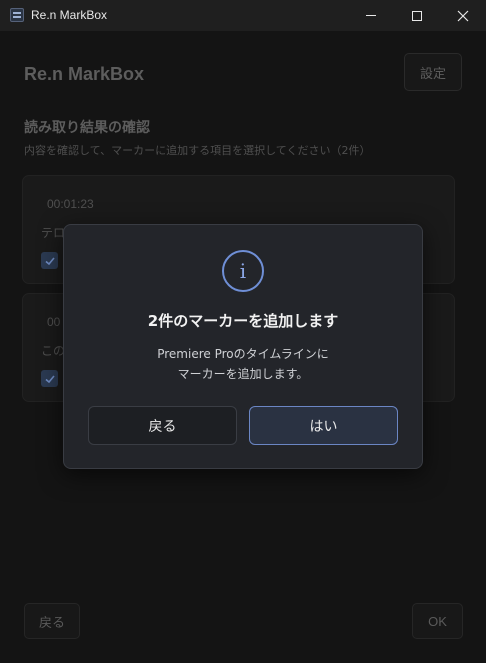 This screenshot has height=663, width=486. Describe the element at coordinates (243, 321) in the screenshot. I see `dialog-title: 2件のマーカーを追加します` at that location.